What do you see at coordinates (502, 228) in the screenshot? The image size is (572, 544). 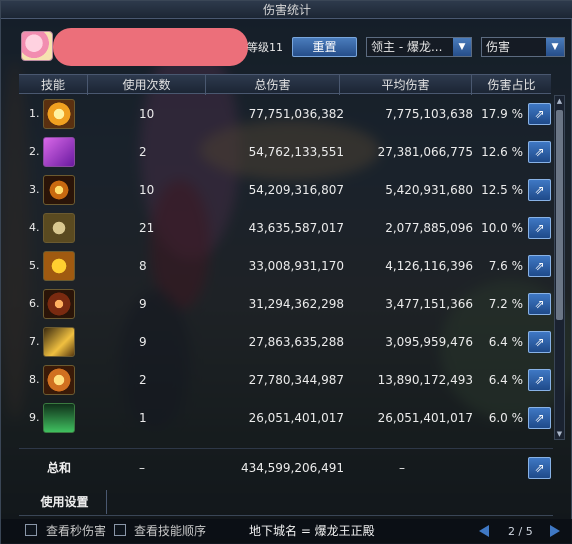 I see `row-pct: 10.0 %` at bounding box center [502, 228].